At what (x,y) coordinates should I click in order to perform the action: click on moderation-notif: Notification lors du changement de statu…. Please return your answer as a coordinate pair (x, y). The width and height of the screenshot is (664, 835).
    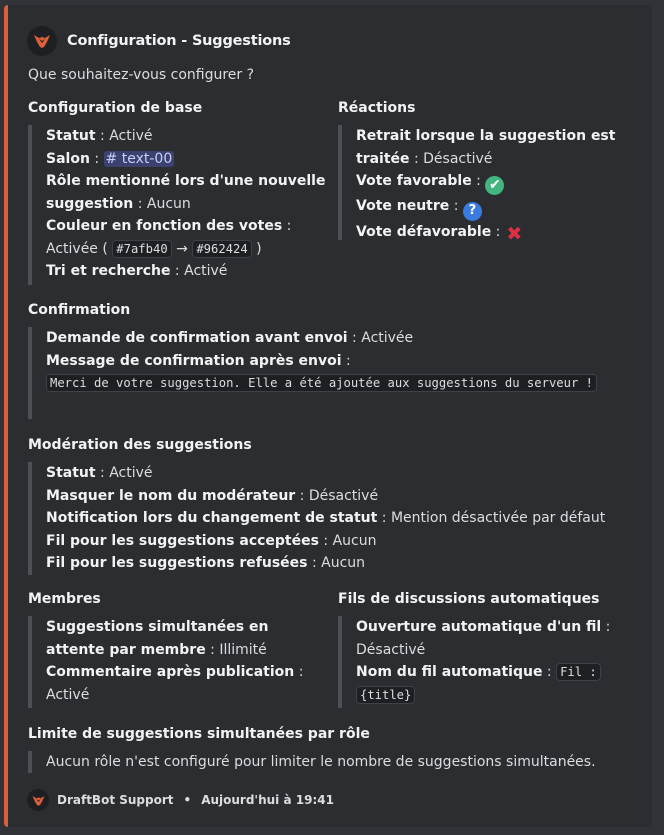
    Looking at the image, I should click on (326, 518).